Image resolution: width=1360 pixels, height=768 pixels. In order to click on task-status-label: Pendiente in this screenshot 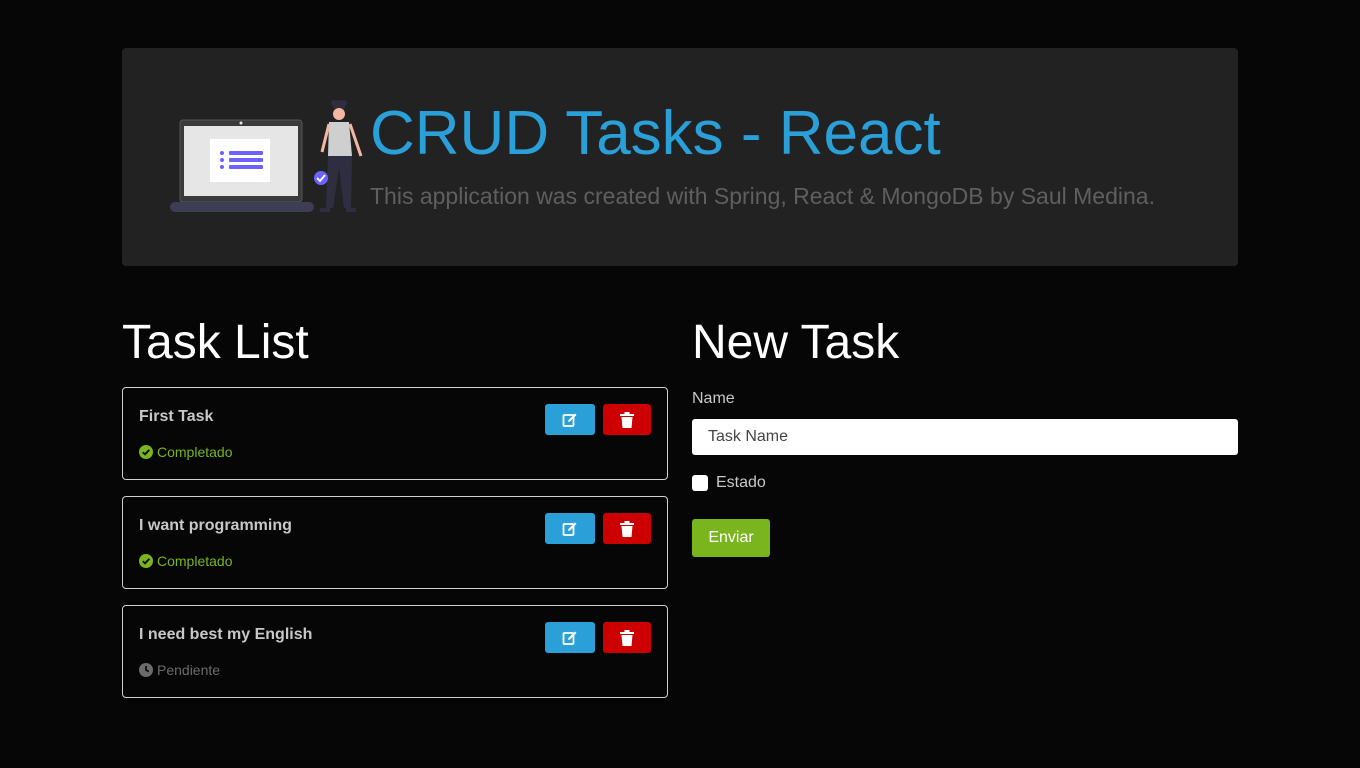, I will do `click(189, 670)`.